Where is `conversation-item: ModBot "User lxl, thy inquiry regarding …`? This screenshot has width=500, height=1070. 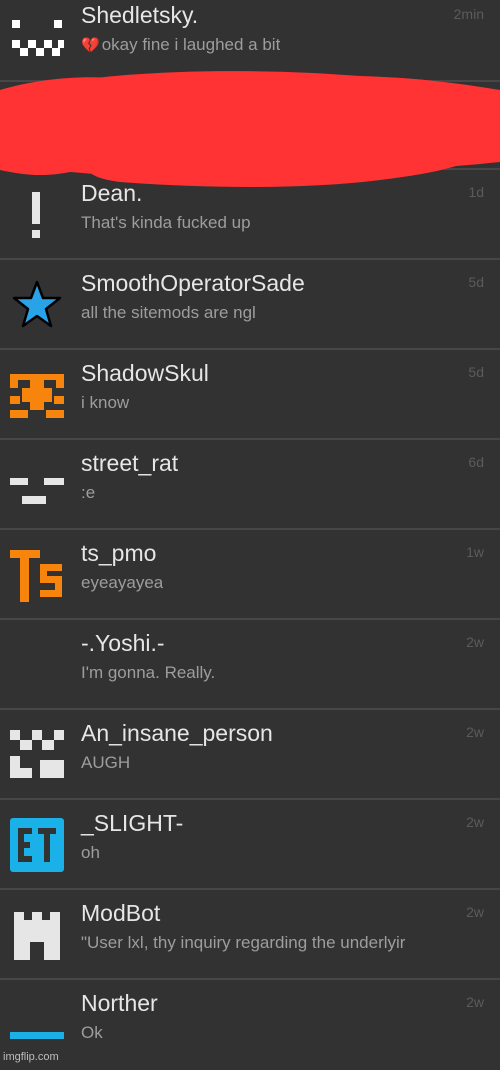
conversation-item: ModBot "User lxl, thy inquiry regarding … is located at coordinates (250, 936).